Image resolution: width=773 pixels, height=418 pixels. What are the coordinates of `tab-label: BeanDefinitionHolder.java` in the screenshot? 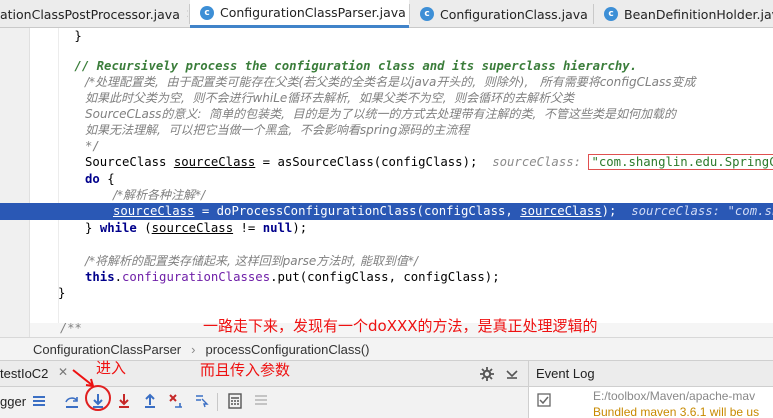 It's located at (698, 14).